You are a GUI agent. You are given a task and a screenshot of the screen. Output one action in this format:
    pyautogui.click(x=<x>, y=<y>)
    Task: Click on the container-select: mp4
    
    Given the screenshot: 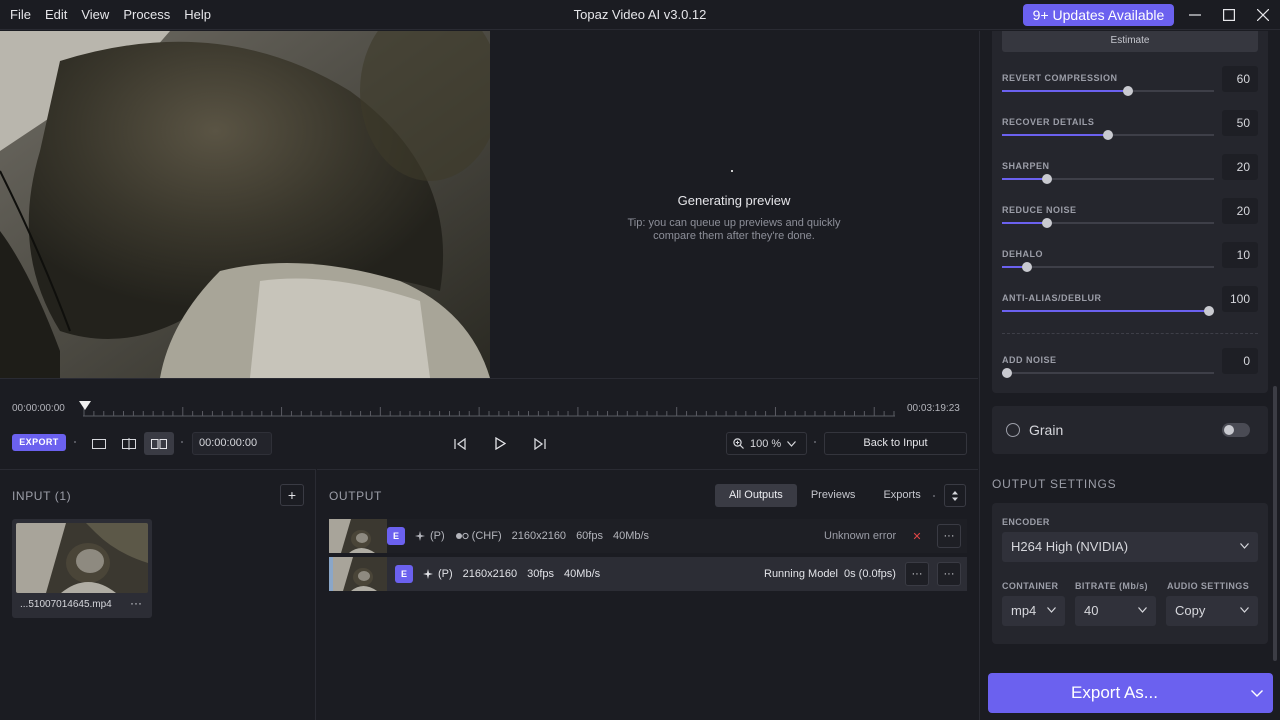 What is the action you would take?
    pyautogui.click(x=1033, y=611)
    